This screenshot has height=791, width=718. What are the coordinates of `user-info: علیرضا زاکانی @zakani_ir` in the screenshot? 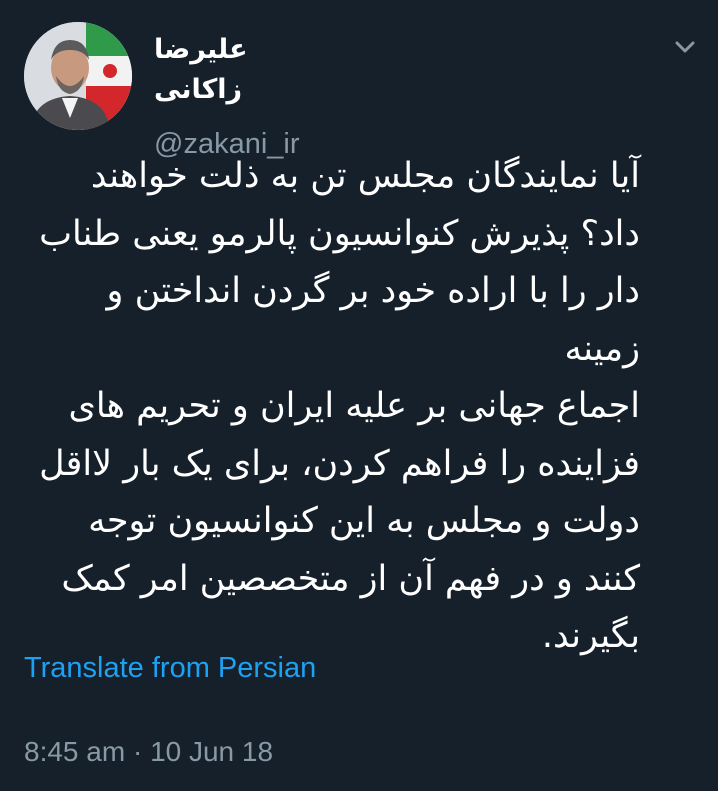 It's located at (354, 97).